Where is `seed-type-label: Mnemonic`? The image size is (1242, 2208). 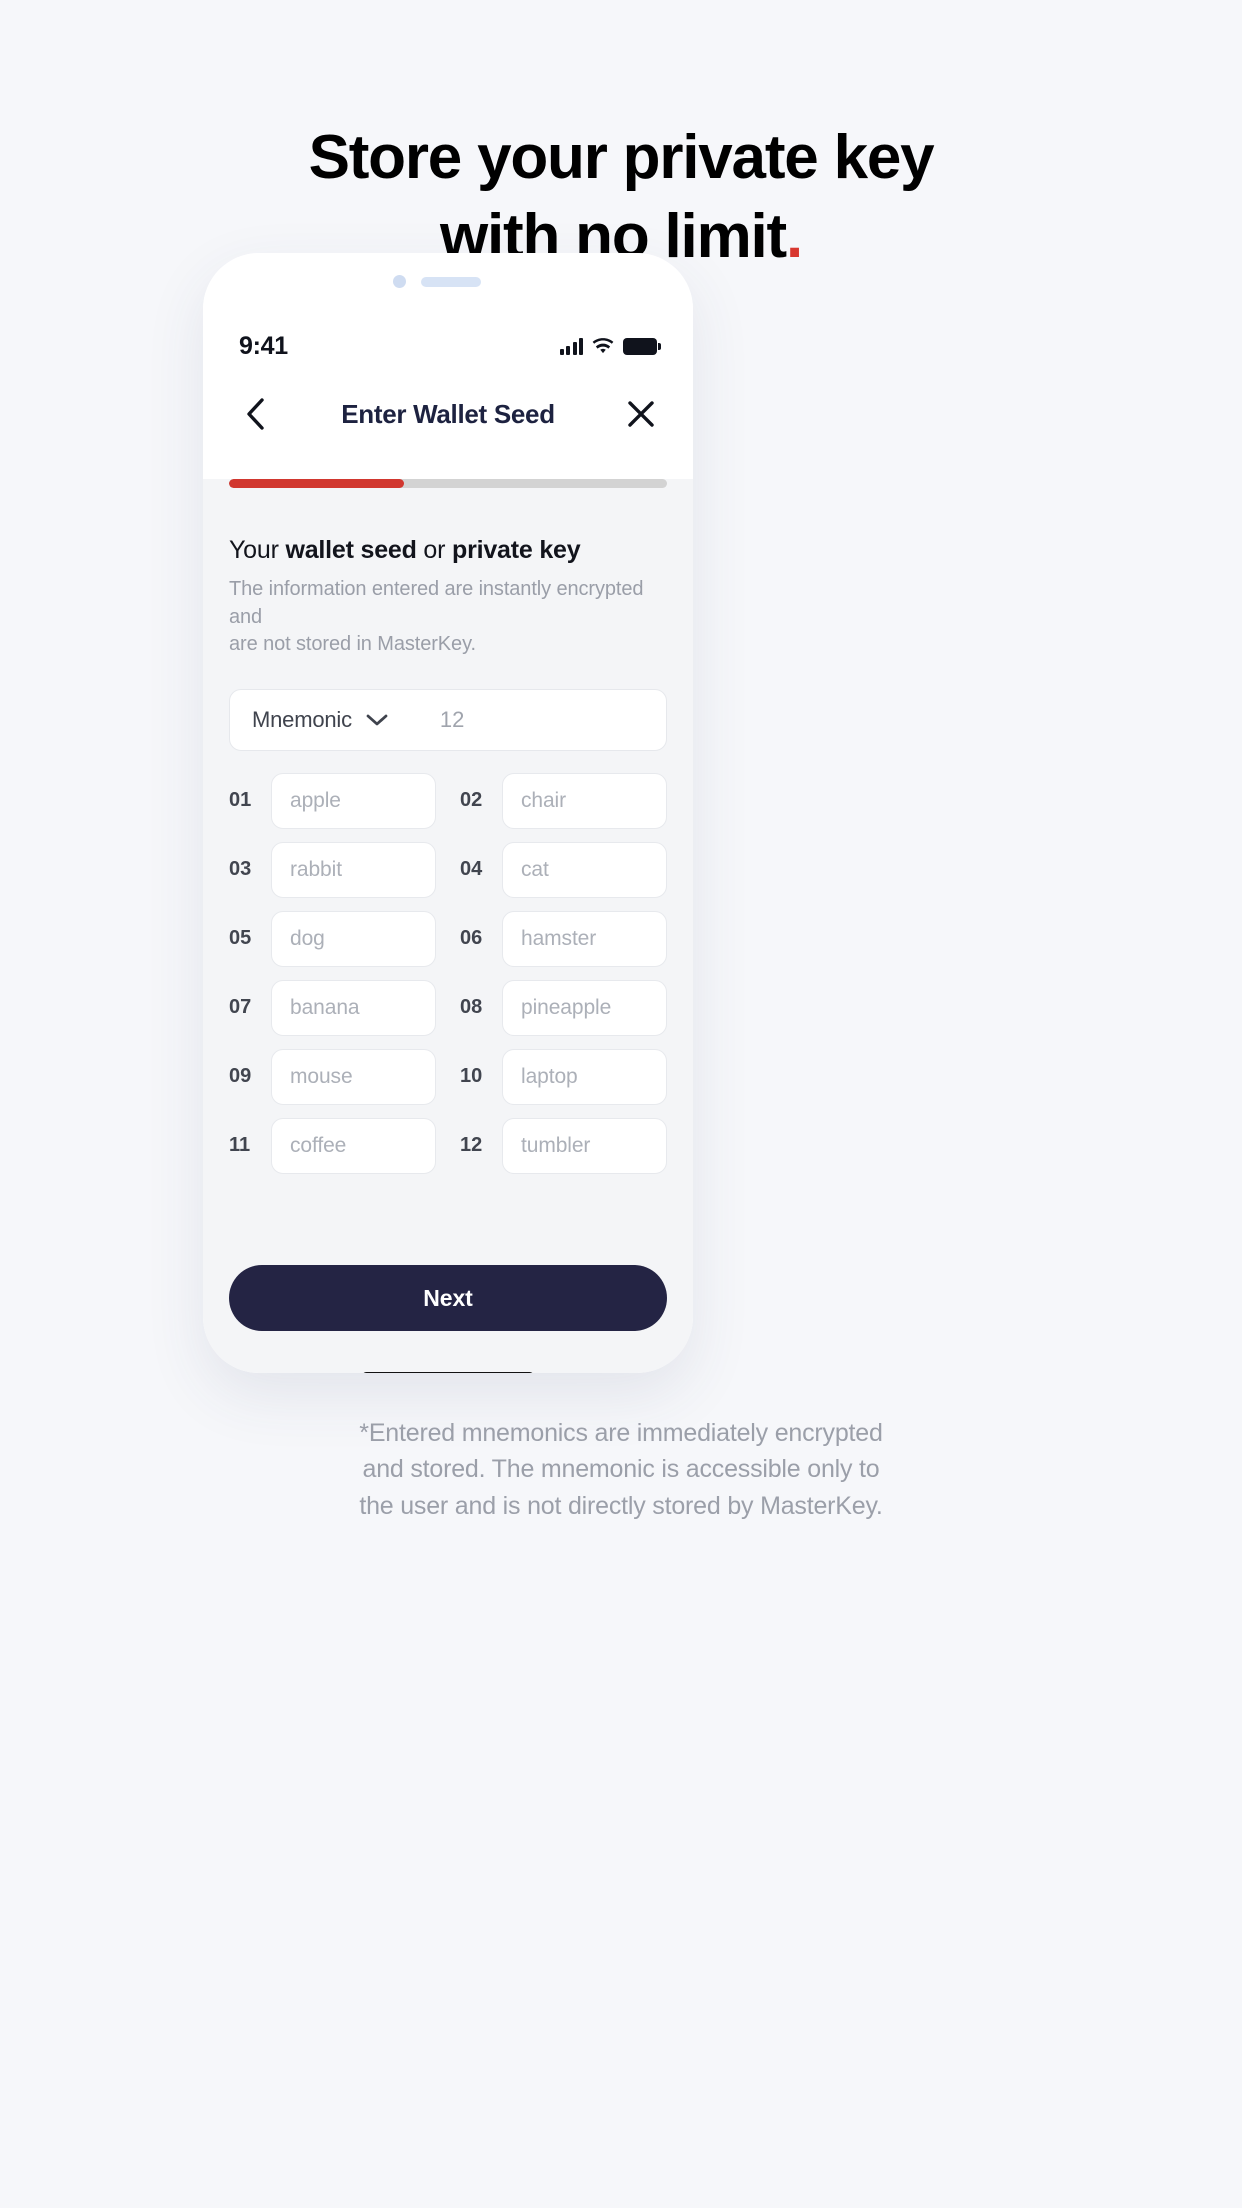
seed-type-label: Mnemonic is located at coordinates (302, 719).